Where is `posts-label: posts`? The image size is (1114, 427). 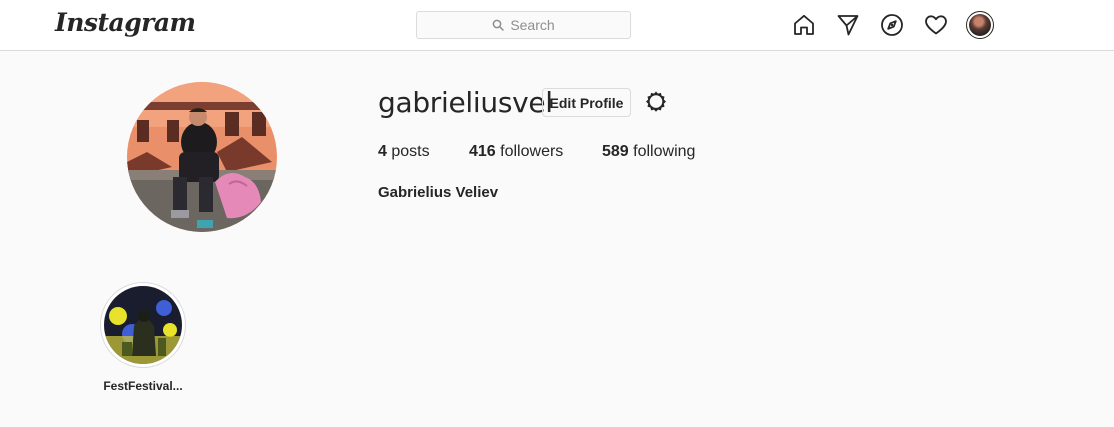 posts-label: posts is located at coordinates (410, 151).